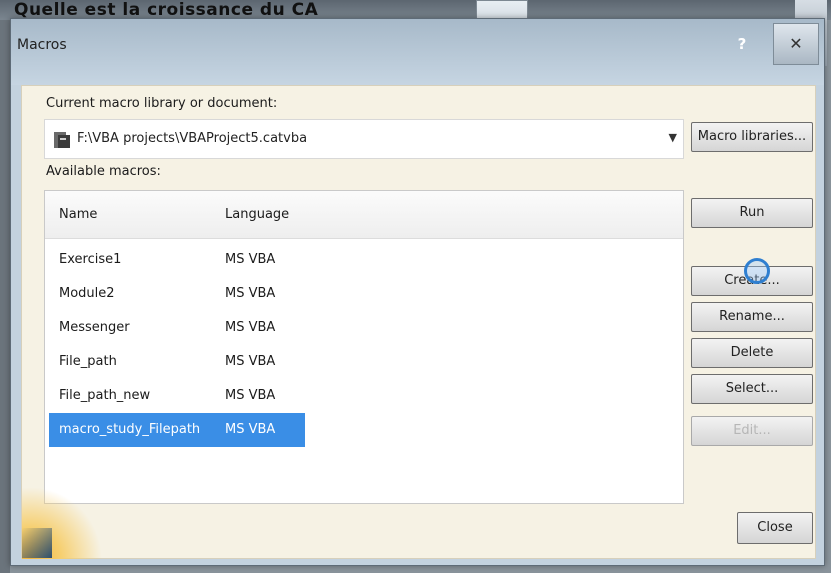 This screenshot has width=831, height=573. What do you see at coordinates (177, 328) in the screenshot?
I see `list-item: Messenger MS VBA` at bounding box center [177, 328].